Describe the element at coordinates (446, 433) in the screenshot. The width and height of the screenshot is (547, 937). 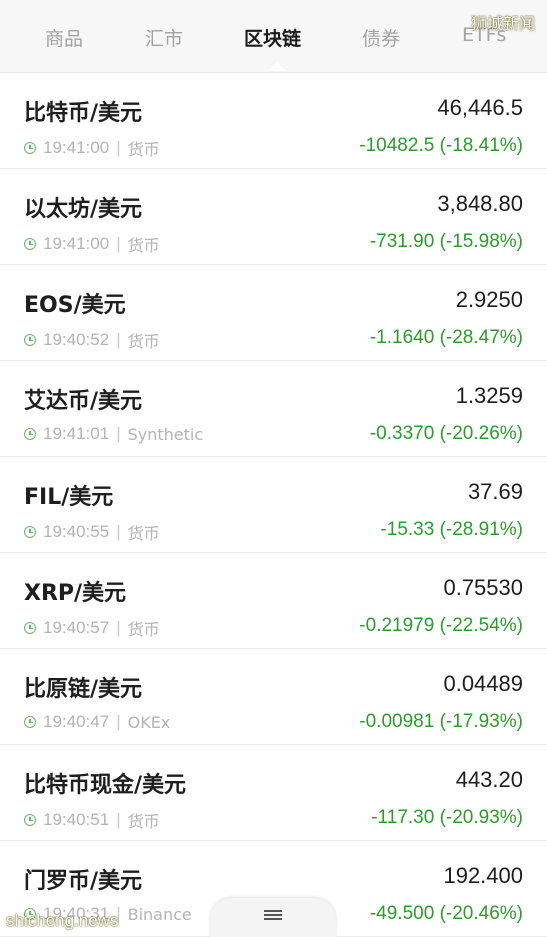
I see `price-change: -0.3370 (-20.26%)` at that location.